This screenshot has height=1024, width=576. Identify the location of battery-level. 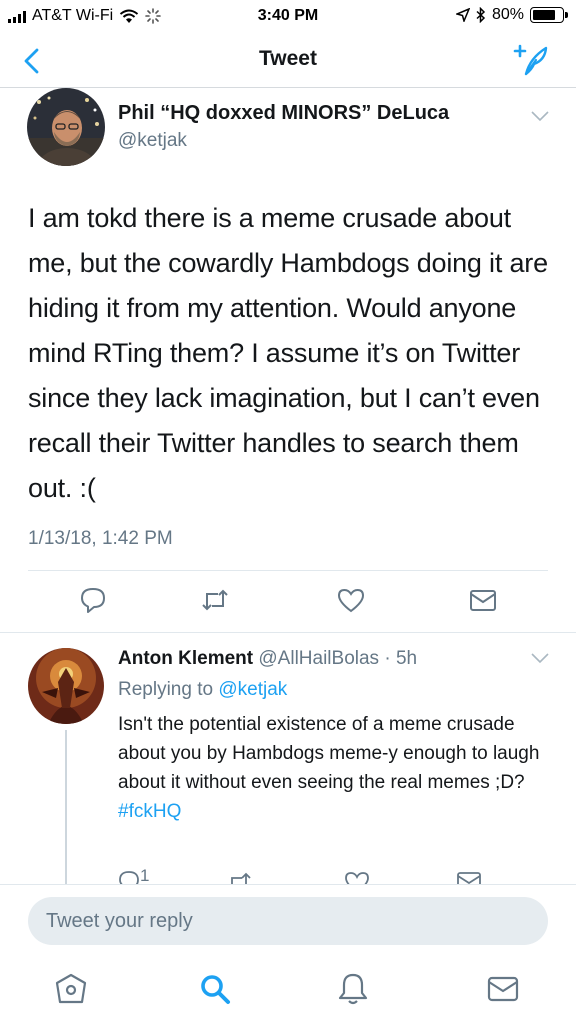
(544, 15).